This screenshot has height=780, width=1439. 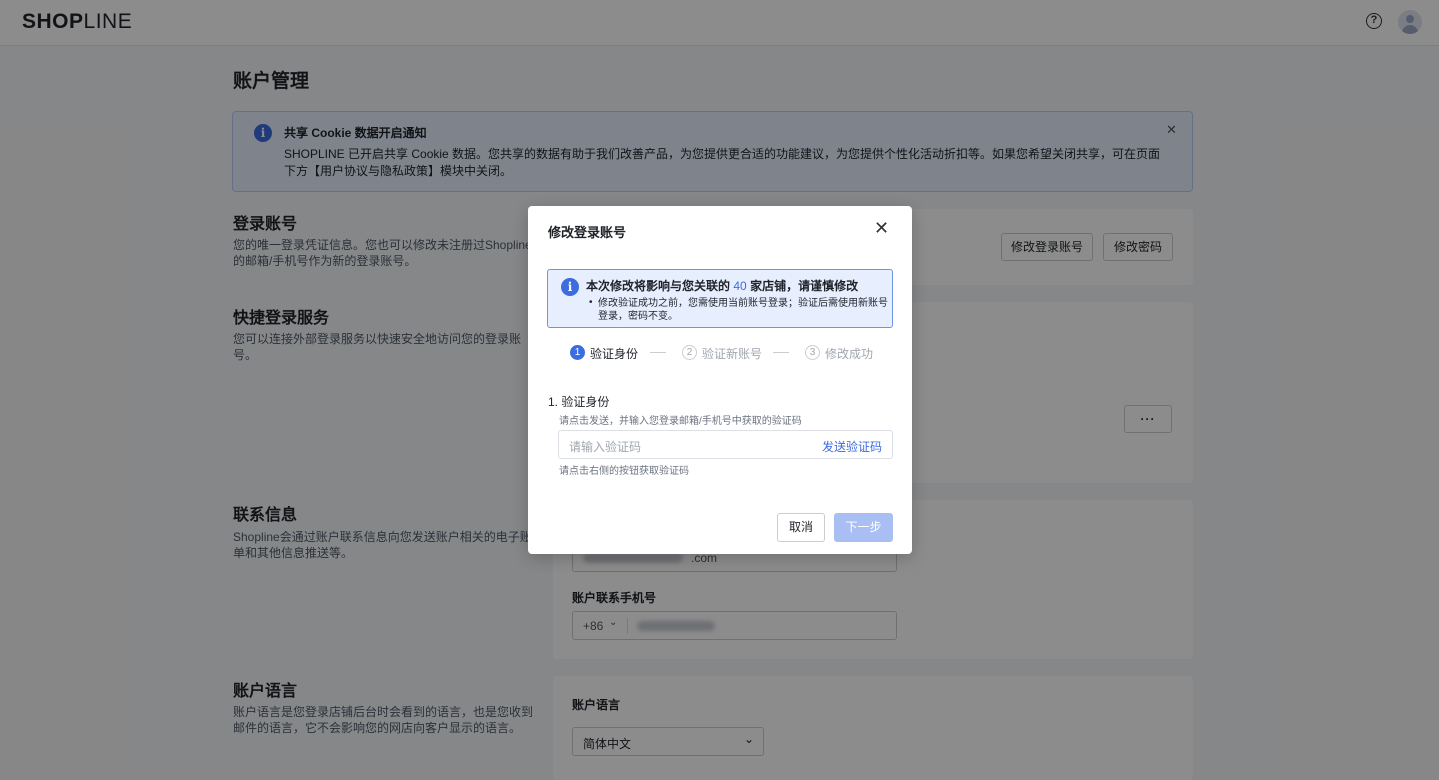 What do you see at coordinates (881, 228) in the screenshot?
I see `close-icon: ✕` at bounding box center [881, 228].